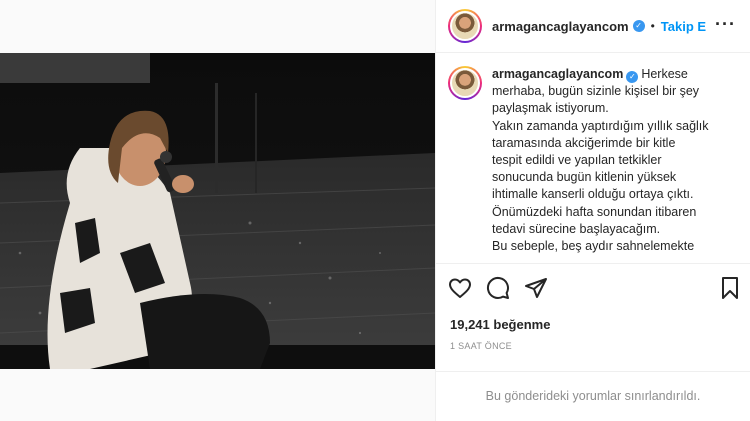  I want to click on caption-first-line: armagancaglayancom ✓ Herkese, so click(600, 74).